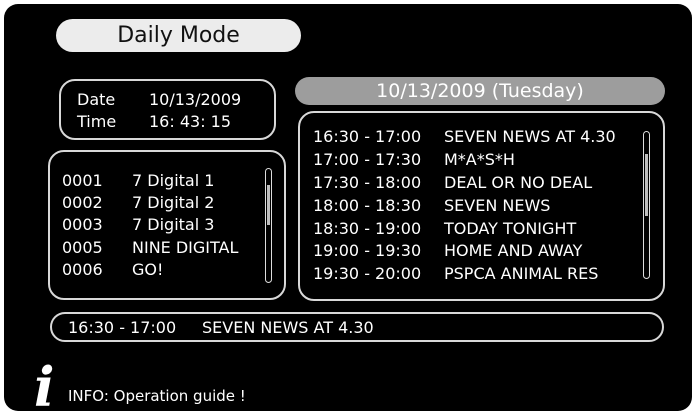 Image resolution: width=696 pixels, height=419 pixels. Describe the element at coordinates (167, 109) in the screenshot. I see `datetime-panel: Date 10/13/2009 Time 16: 43: 15` at that location.